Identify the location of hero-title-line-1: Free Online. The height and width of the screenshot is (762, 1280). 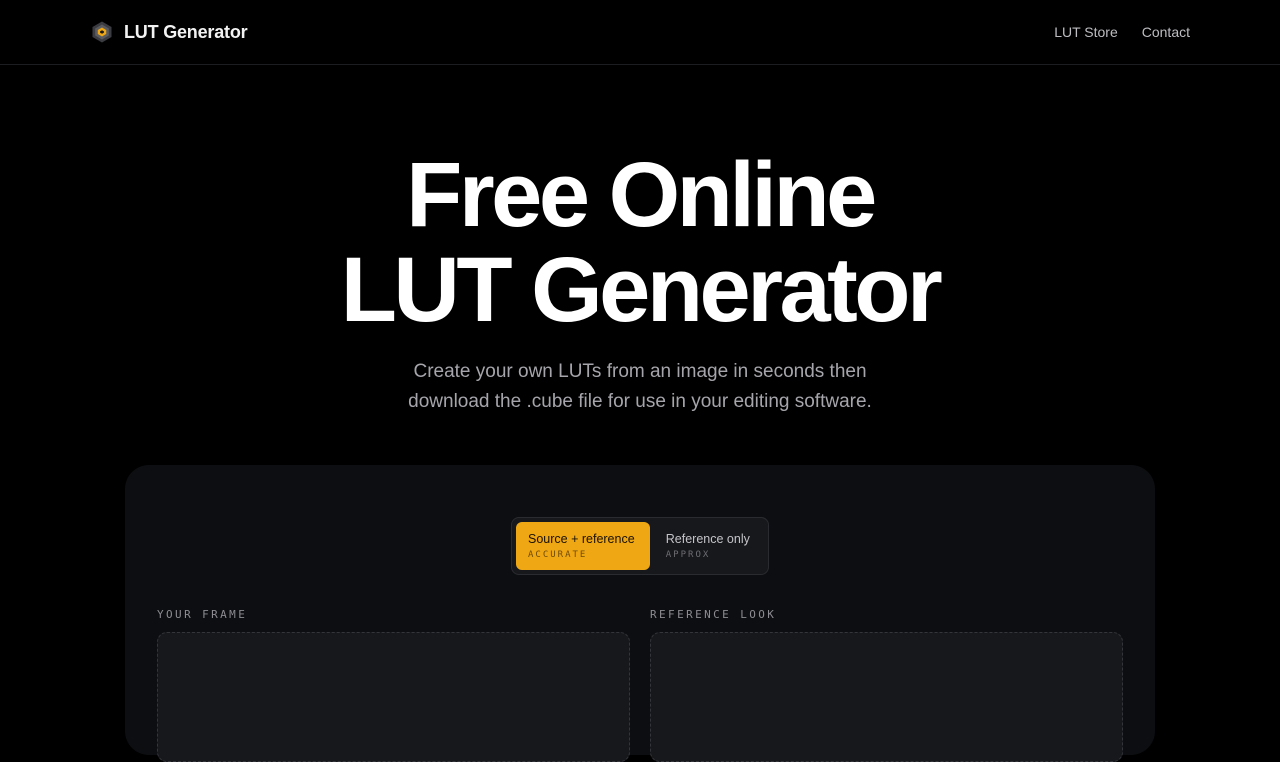
(641, 195).